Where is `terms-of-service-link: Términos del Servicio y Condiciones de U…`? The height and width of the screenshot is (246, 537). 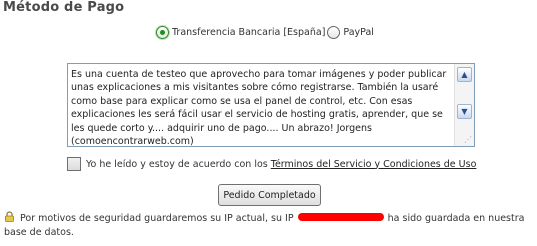
terms-of-service-link: Términos del Servicio y Condiciones de U… is located at coordinates (374, 164).